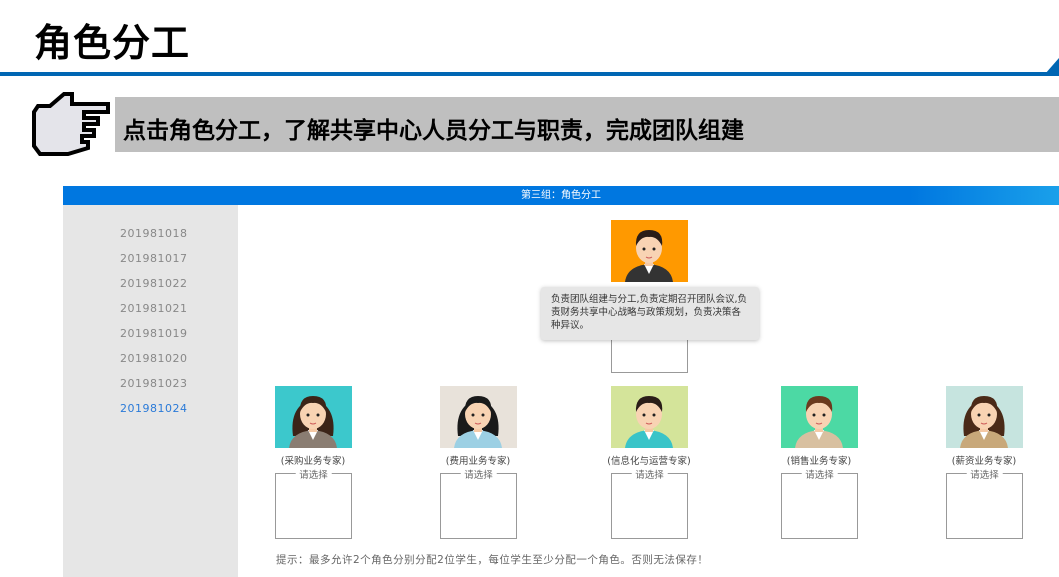 This screenshot has height=577, width=1059. Describe the element at coordinates (154, 233) in the screenshot. I see `student-item: 201981018` at that location.